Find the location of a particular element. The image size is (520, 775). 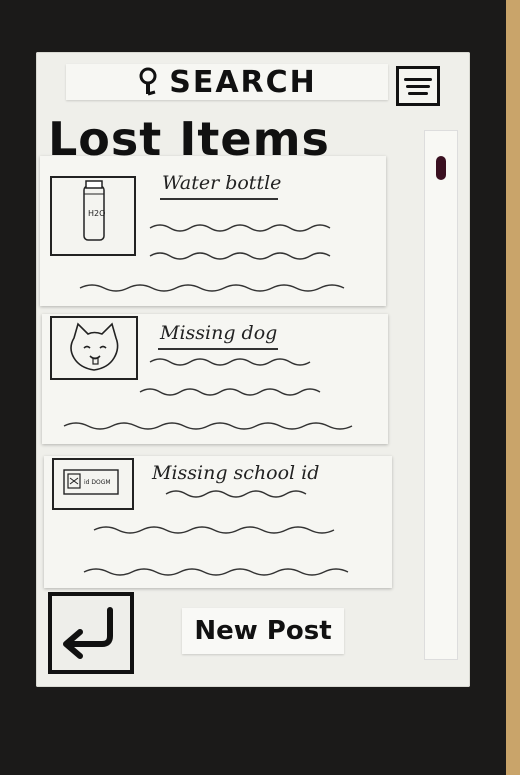

list-item: id DOGM Missing school id is located at coordinates (218, 522).